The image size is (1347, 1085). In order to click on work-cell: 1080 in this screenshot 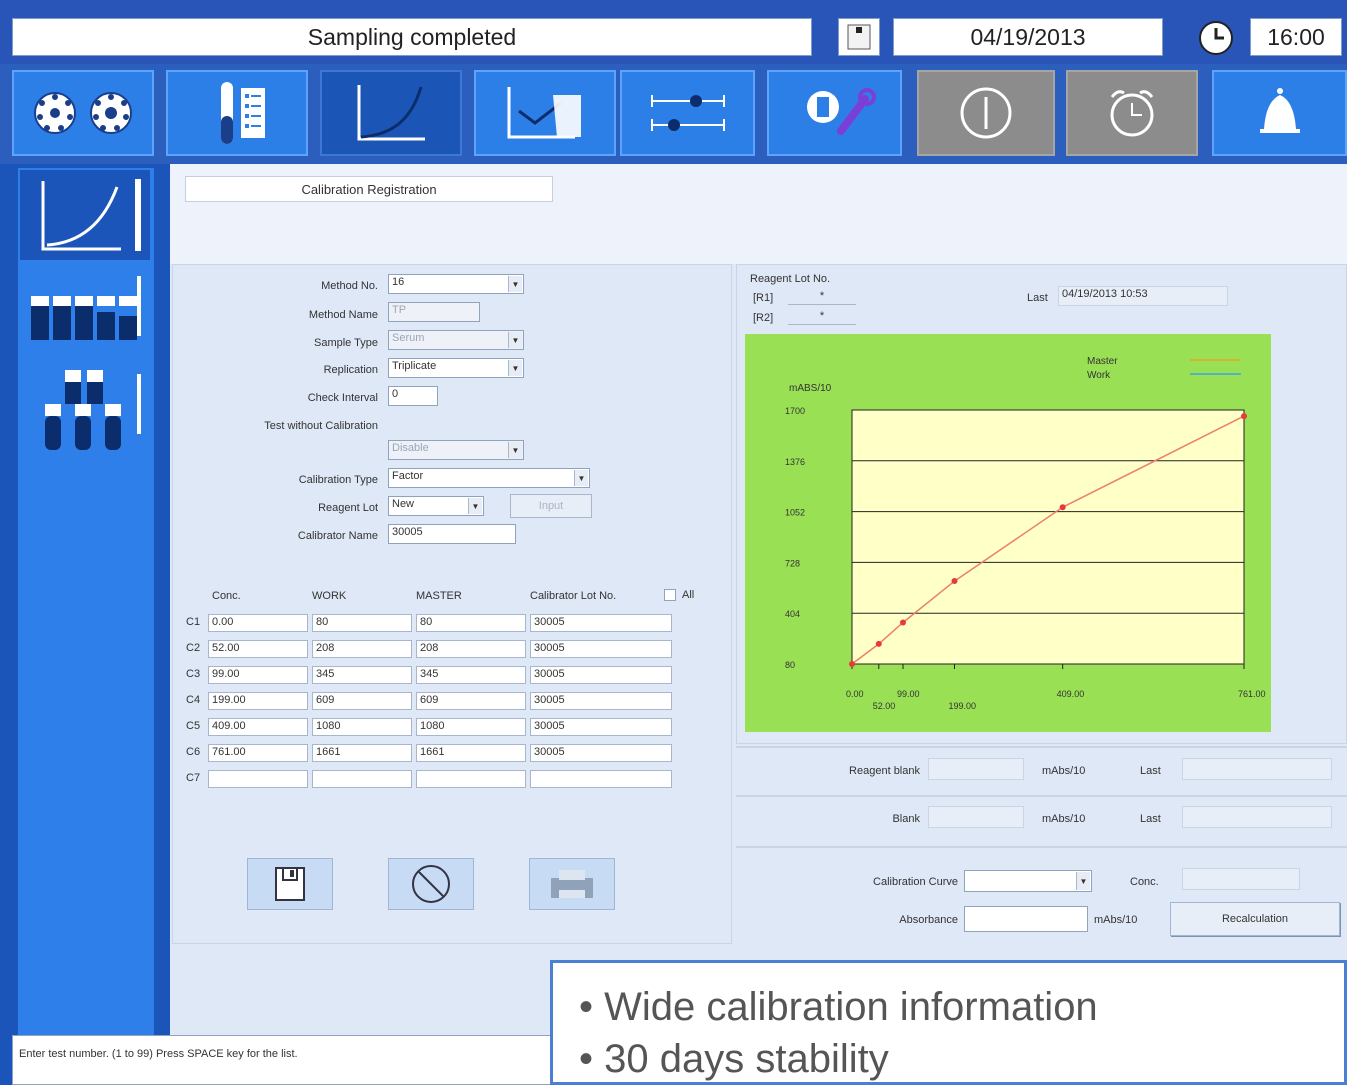, I will do `click(362, 727)`.